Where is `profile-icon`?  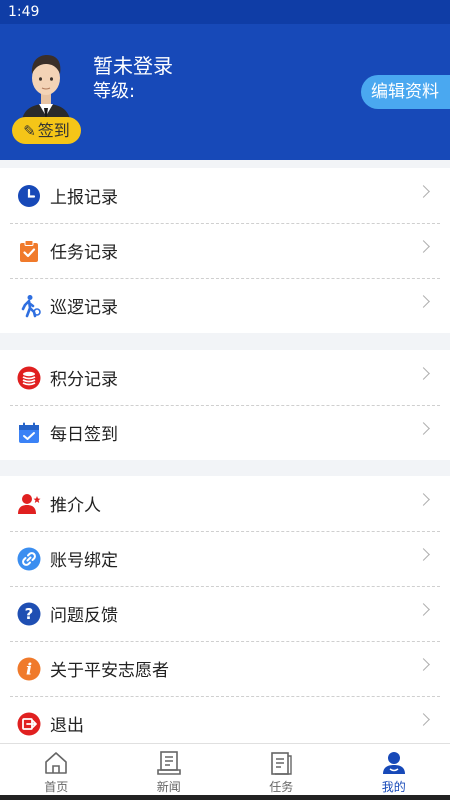 profile-icon is located at coordinates (393, 763).